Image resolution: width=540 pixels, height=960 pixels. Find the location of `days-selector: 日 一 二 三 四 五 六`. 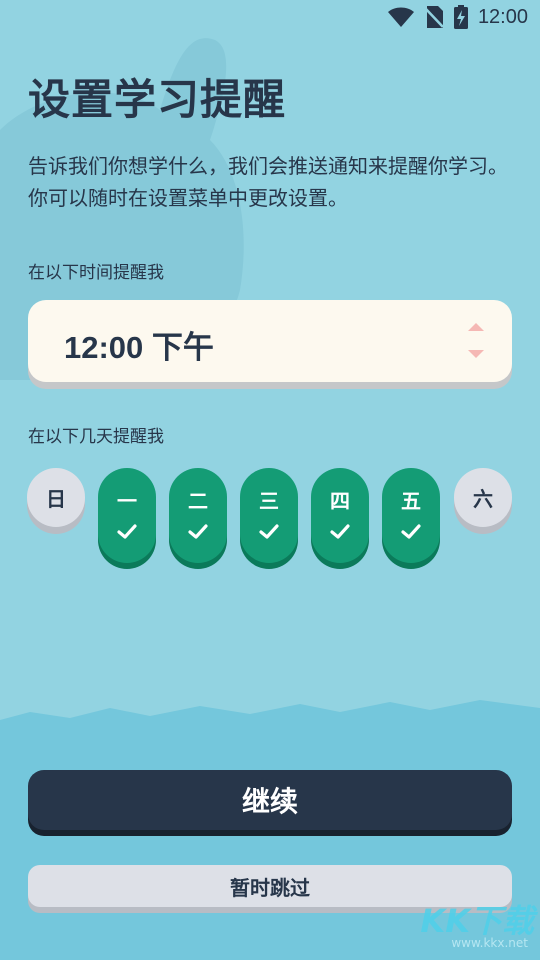

days-selector: 日 一 二 三 四 五 六 is located at coordinates (270, 518).